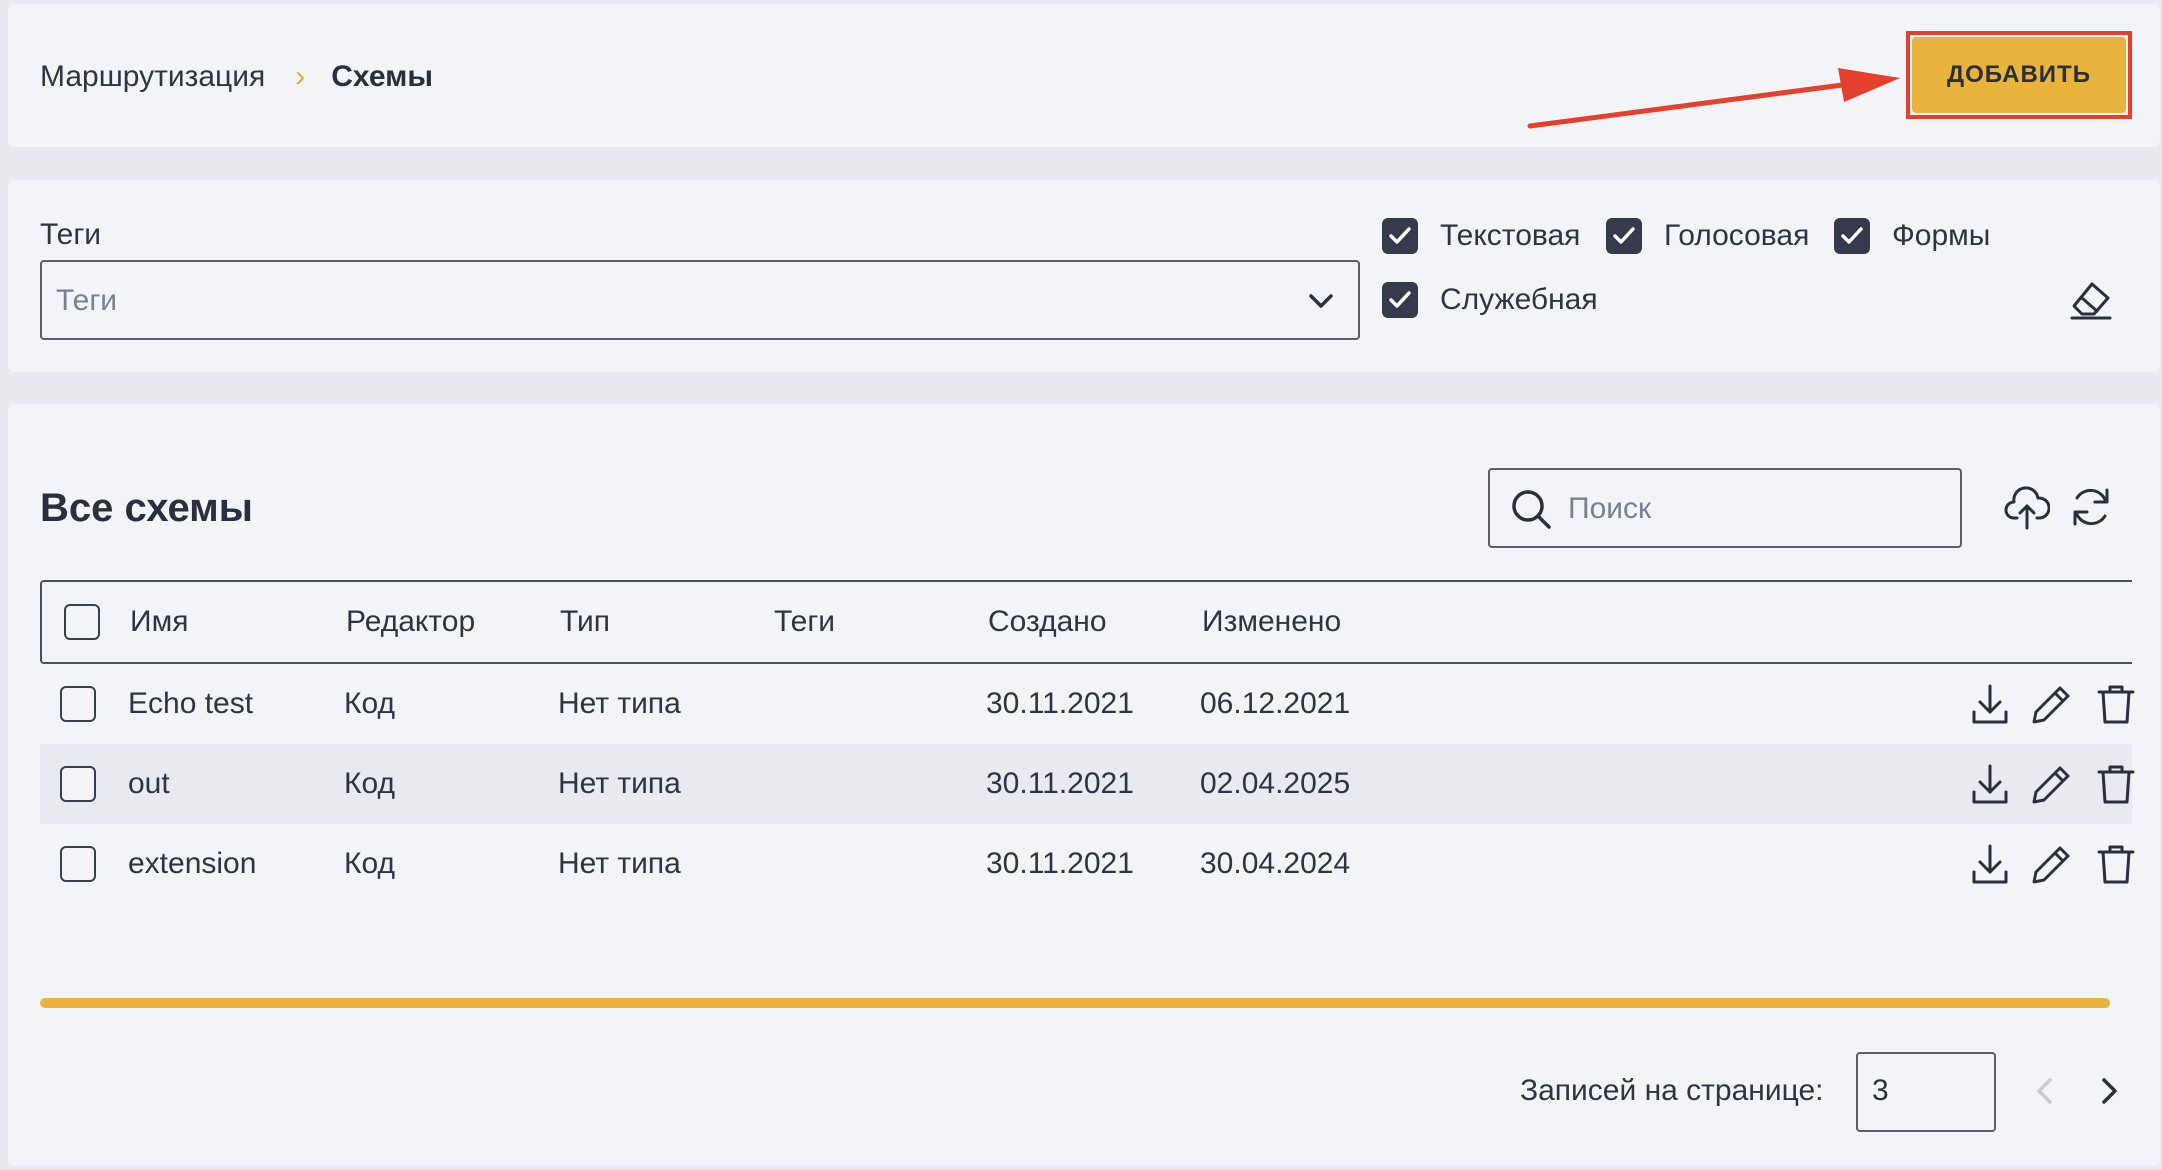 The height and width of the screenshot is (1170, 2162). Describe the element at coordinates (1753, 509) in the screenshot. I see `search-input` at that location.